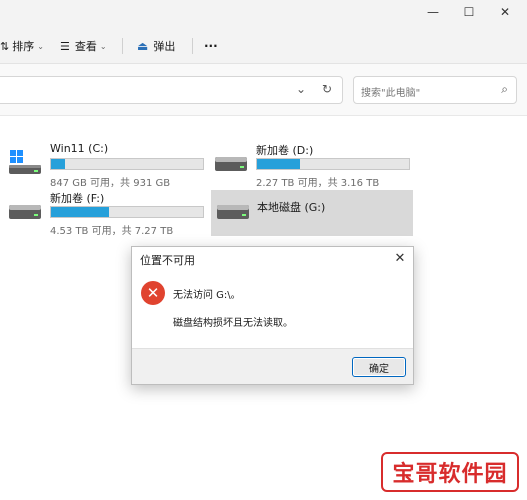 Image resolution: width=527 pixels, height=500 pixels. I want to click on address-bar: ⌄ ↻, so click(171, 90).